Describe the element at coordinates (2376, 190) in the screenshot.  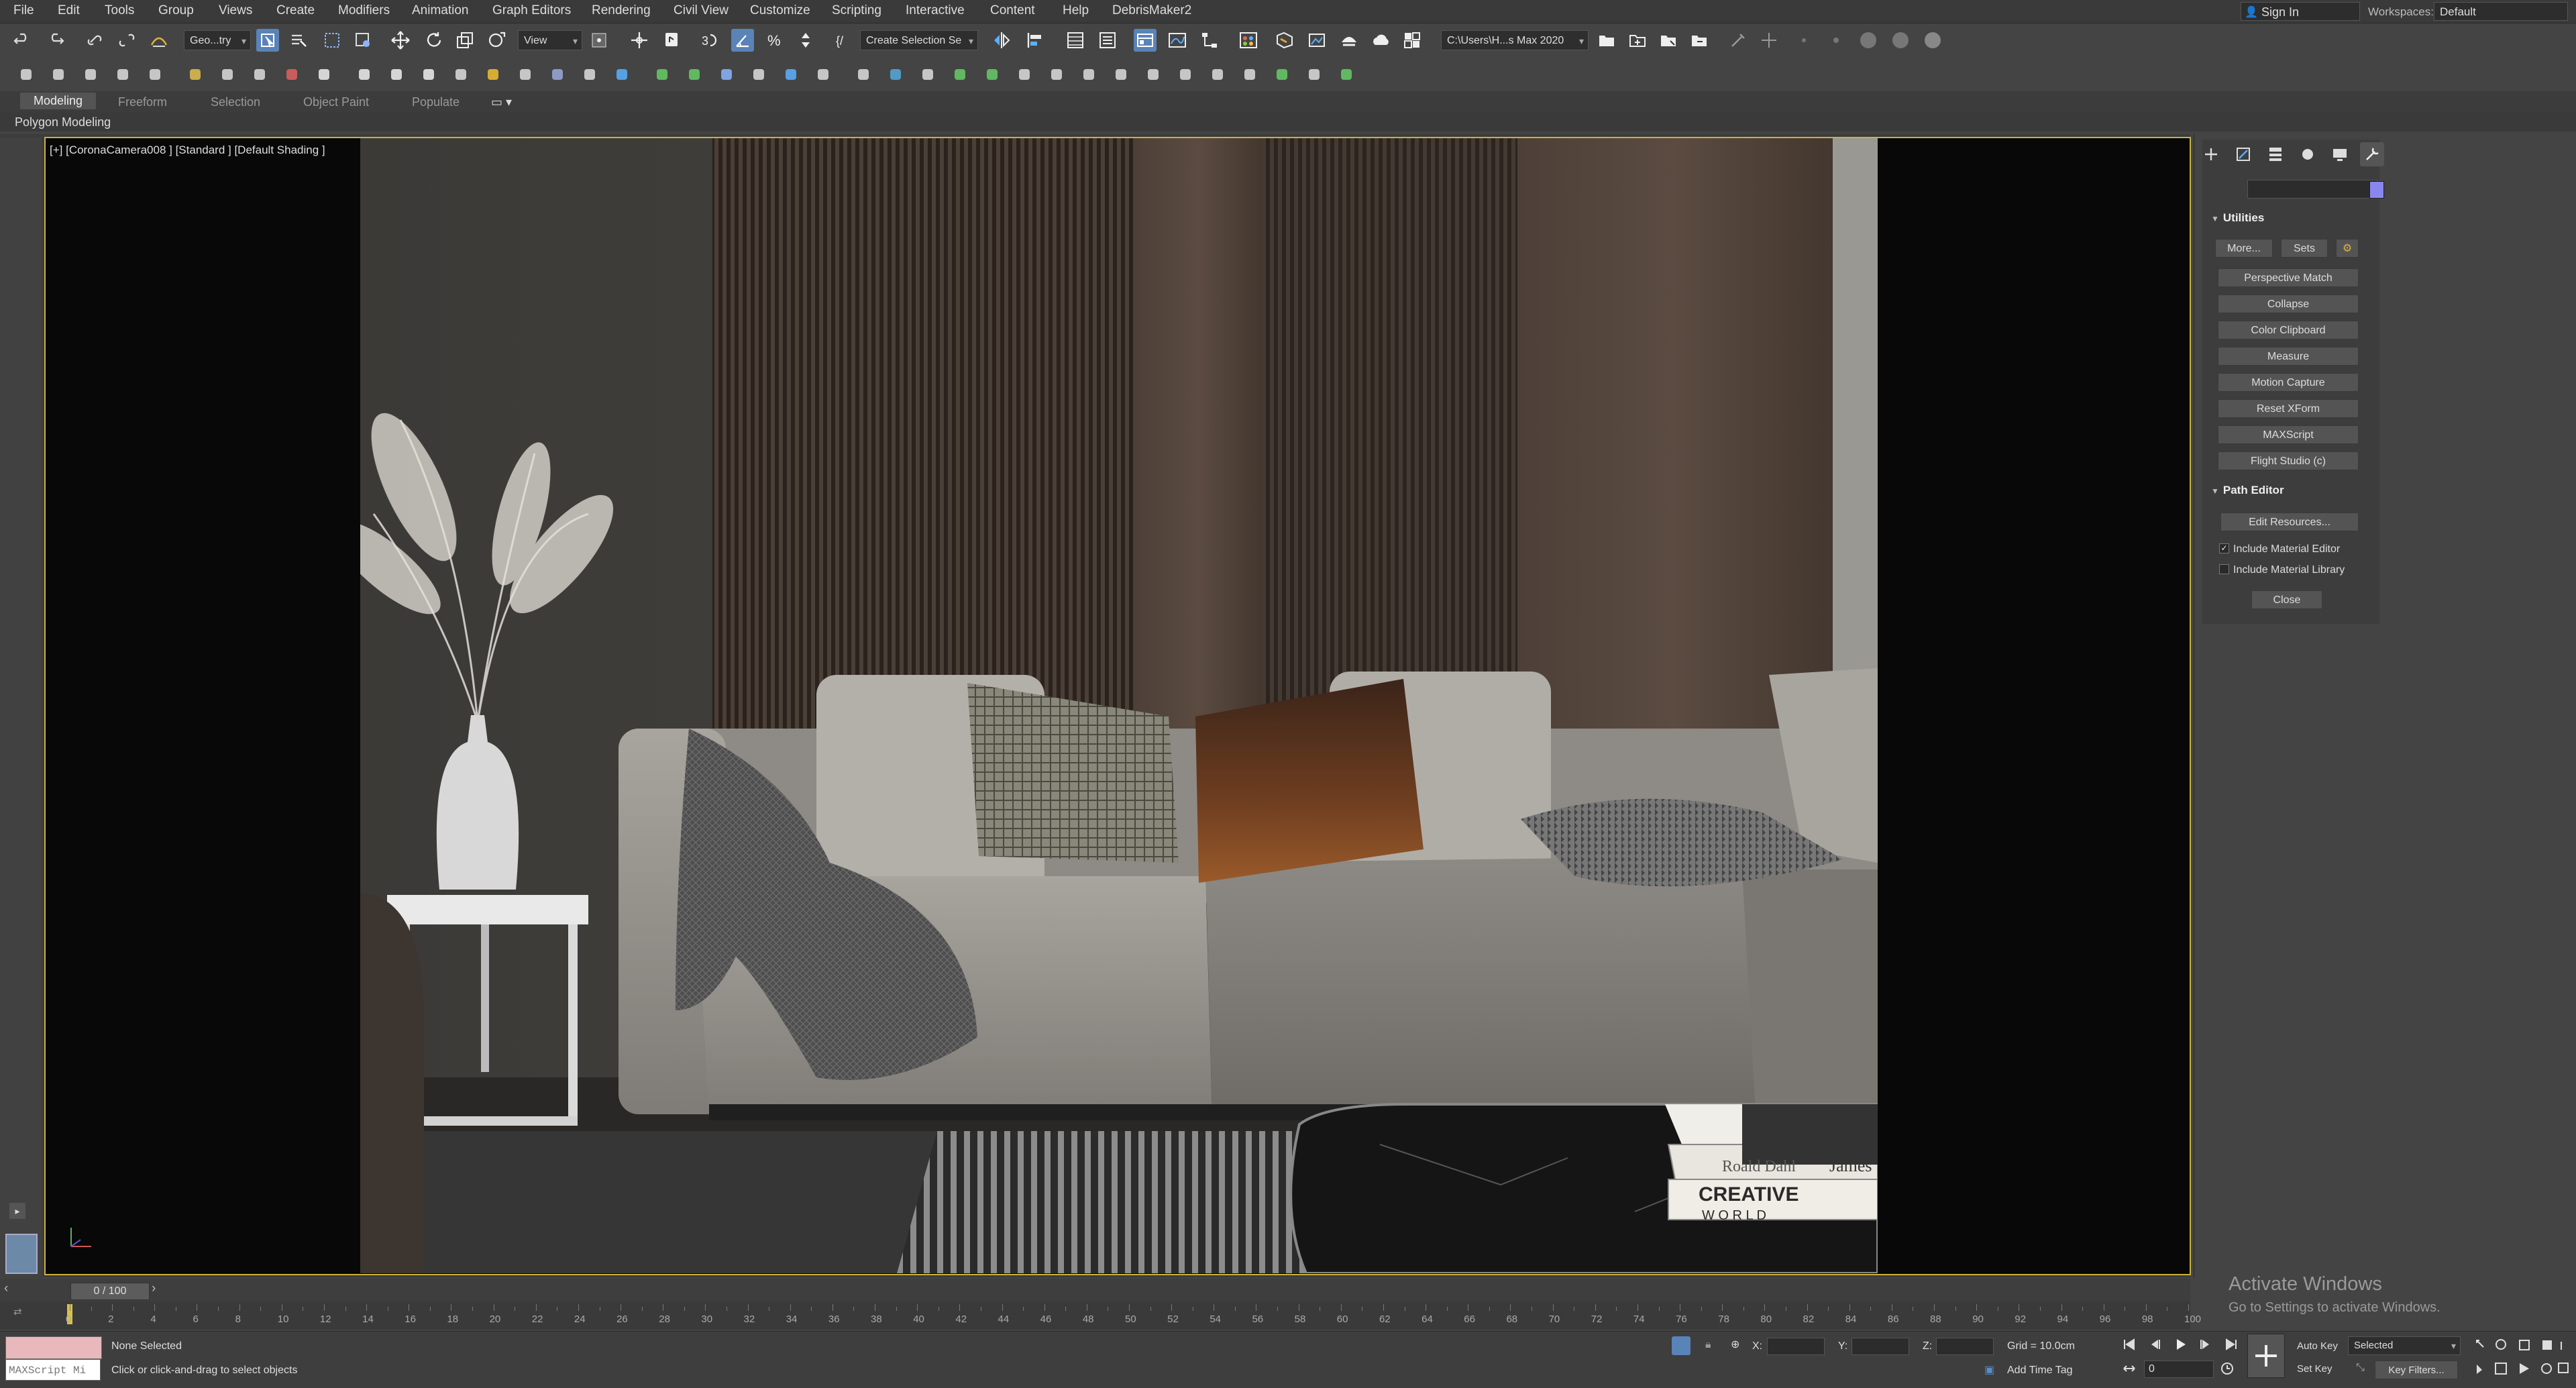
I see `object-color-swatch` at that location.